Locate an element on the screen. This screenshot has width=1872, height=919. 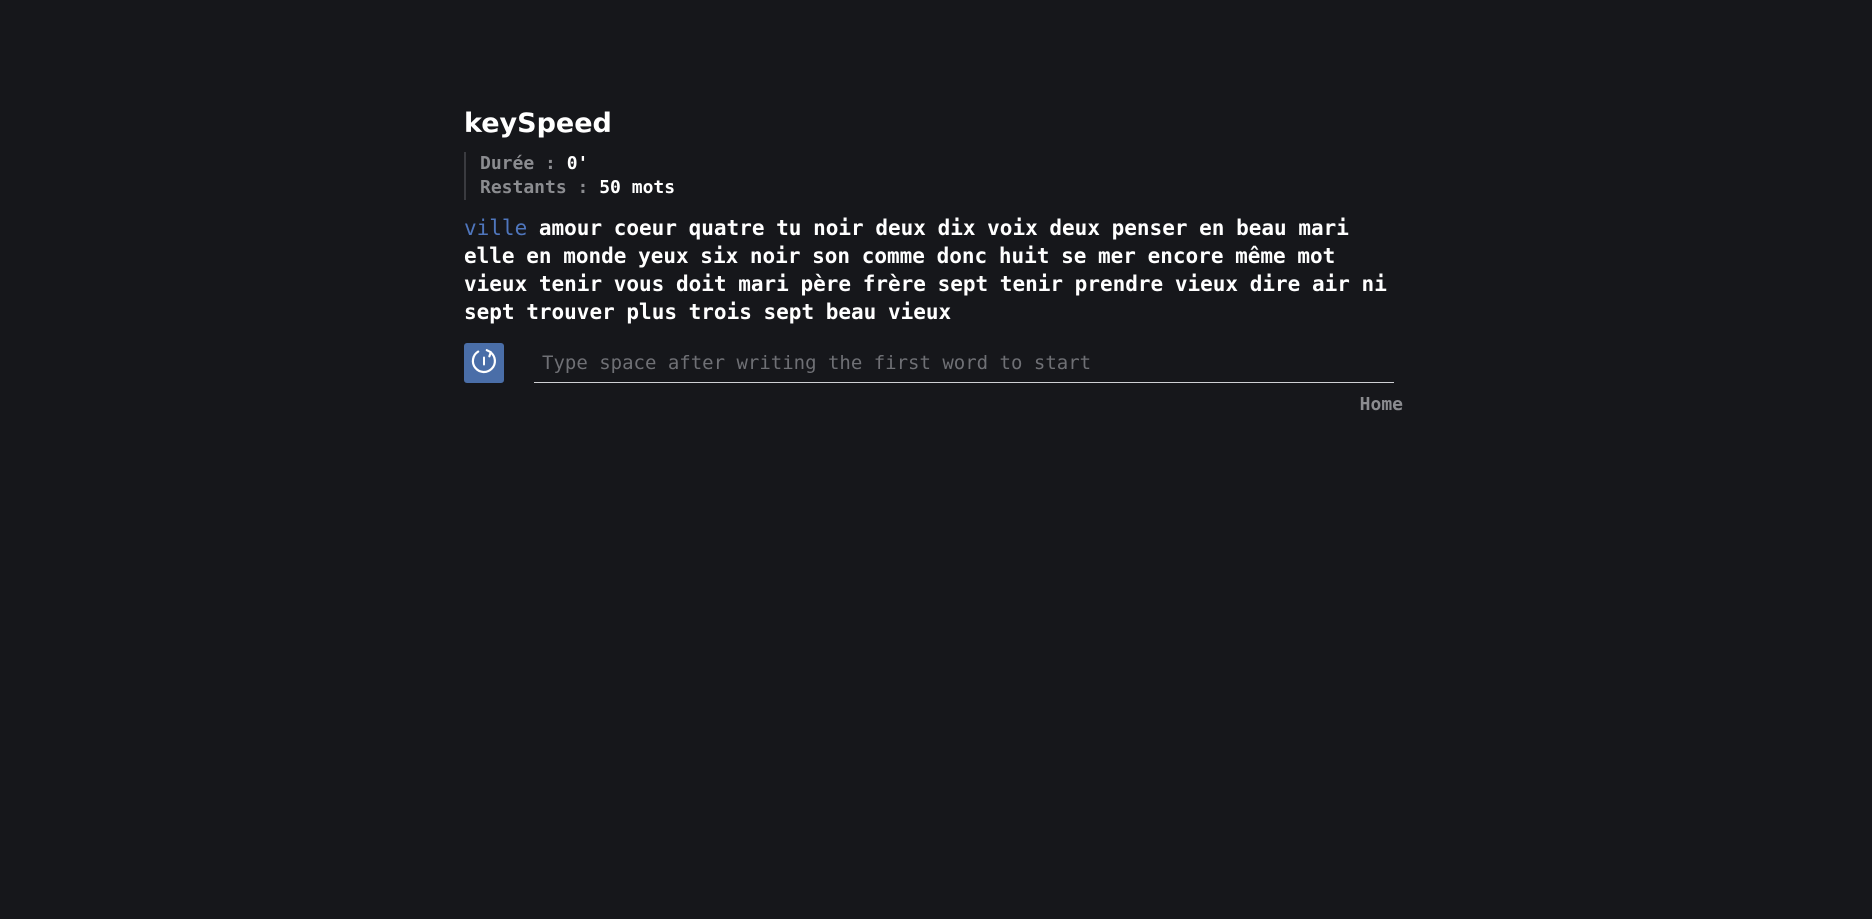
input-row is located at coordinates (934, 363).